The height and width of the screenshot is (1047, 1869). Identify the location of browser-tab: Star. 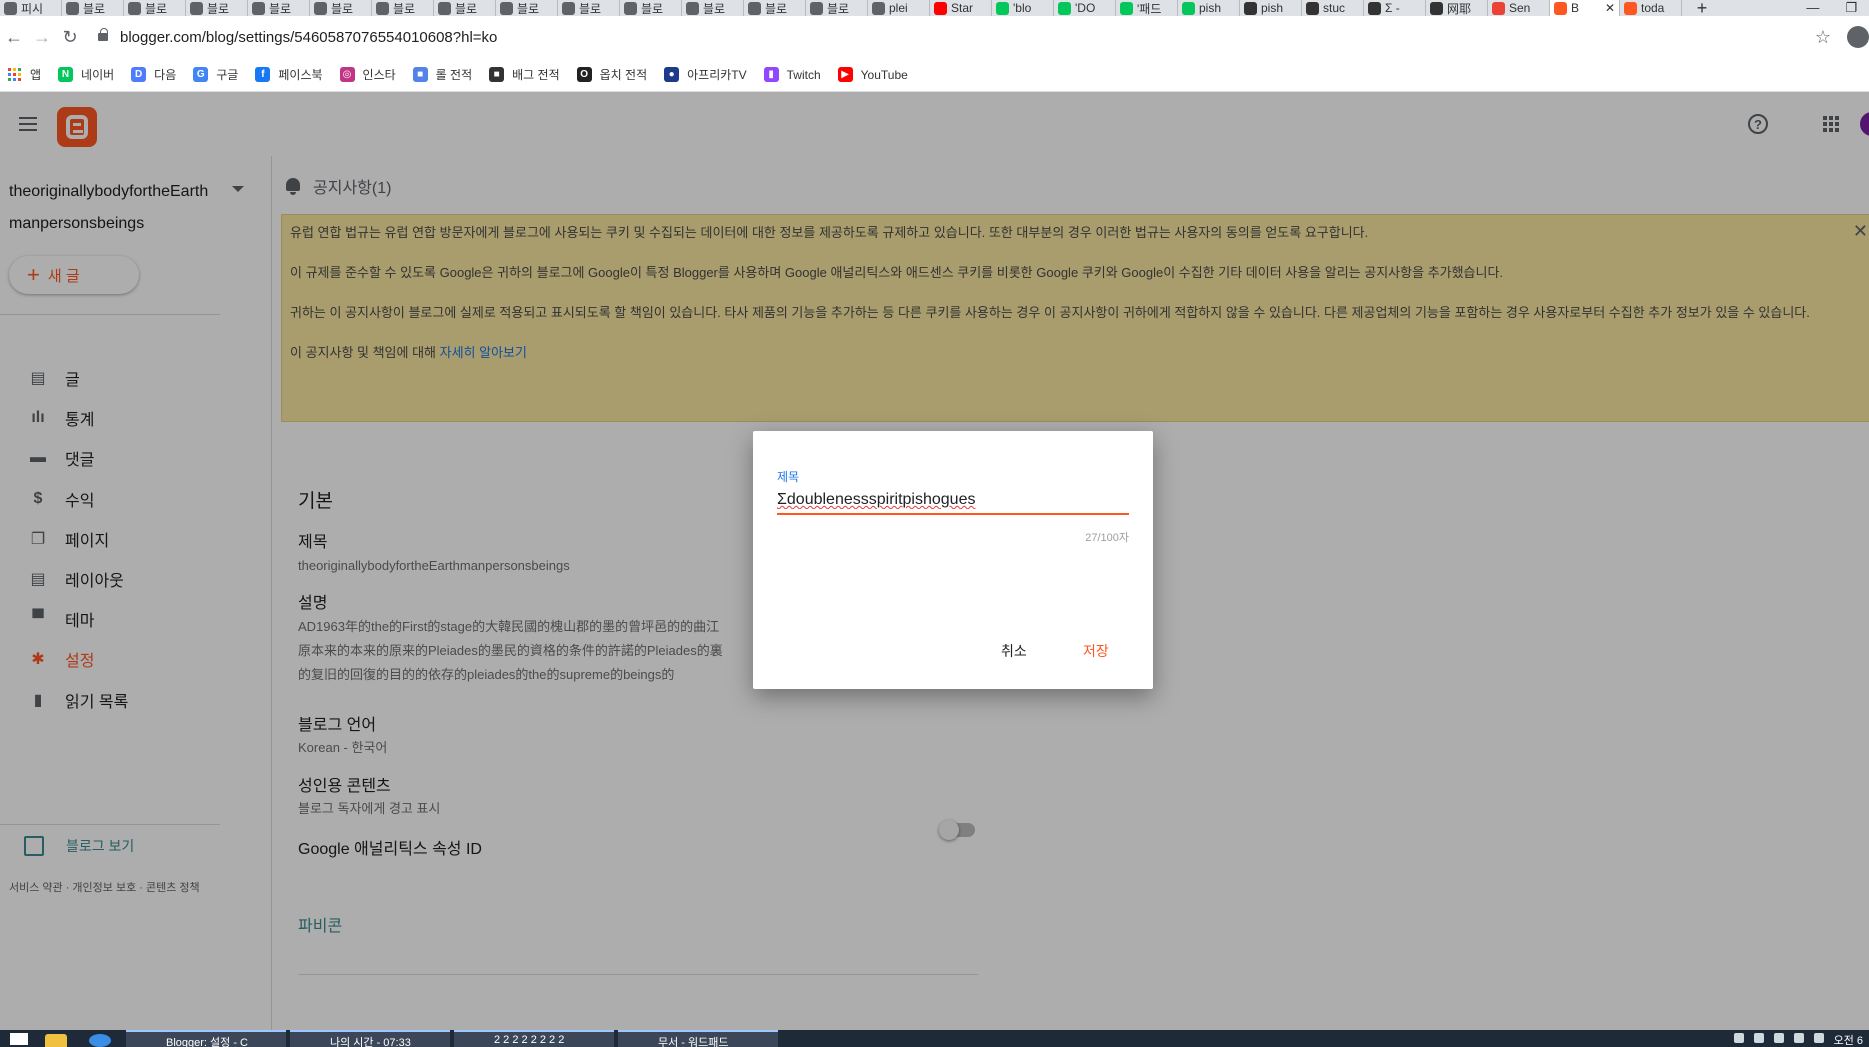
(961, 8).